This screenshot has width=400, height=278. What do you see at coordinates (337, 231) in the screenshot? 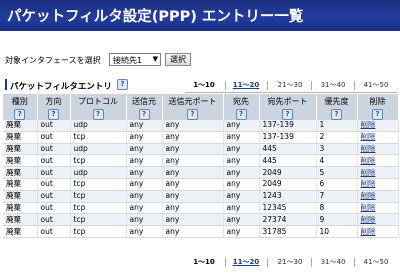
I see `cell-priority: 10` at bounding box center [337, 231].